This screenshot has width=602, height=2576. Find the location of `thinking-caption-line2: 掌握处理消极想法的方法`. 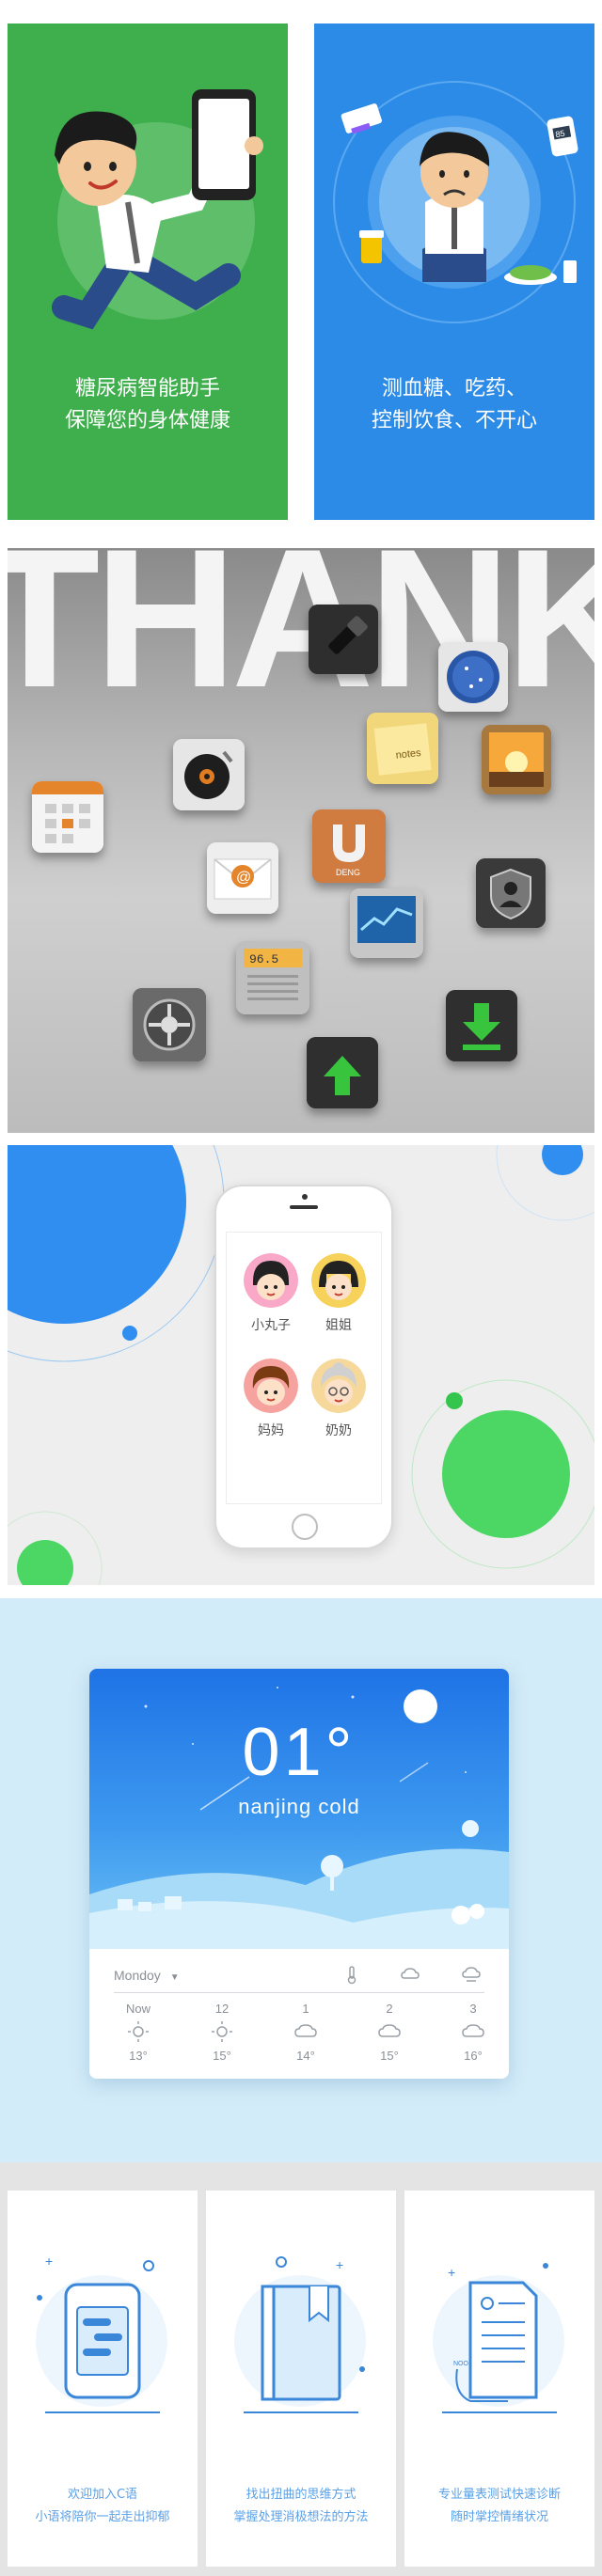

thinking-caption-line2: 掌握处理消极想法的方法 is located at coordinates (301, 2517).